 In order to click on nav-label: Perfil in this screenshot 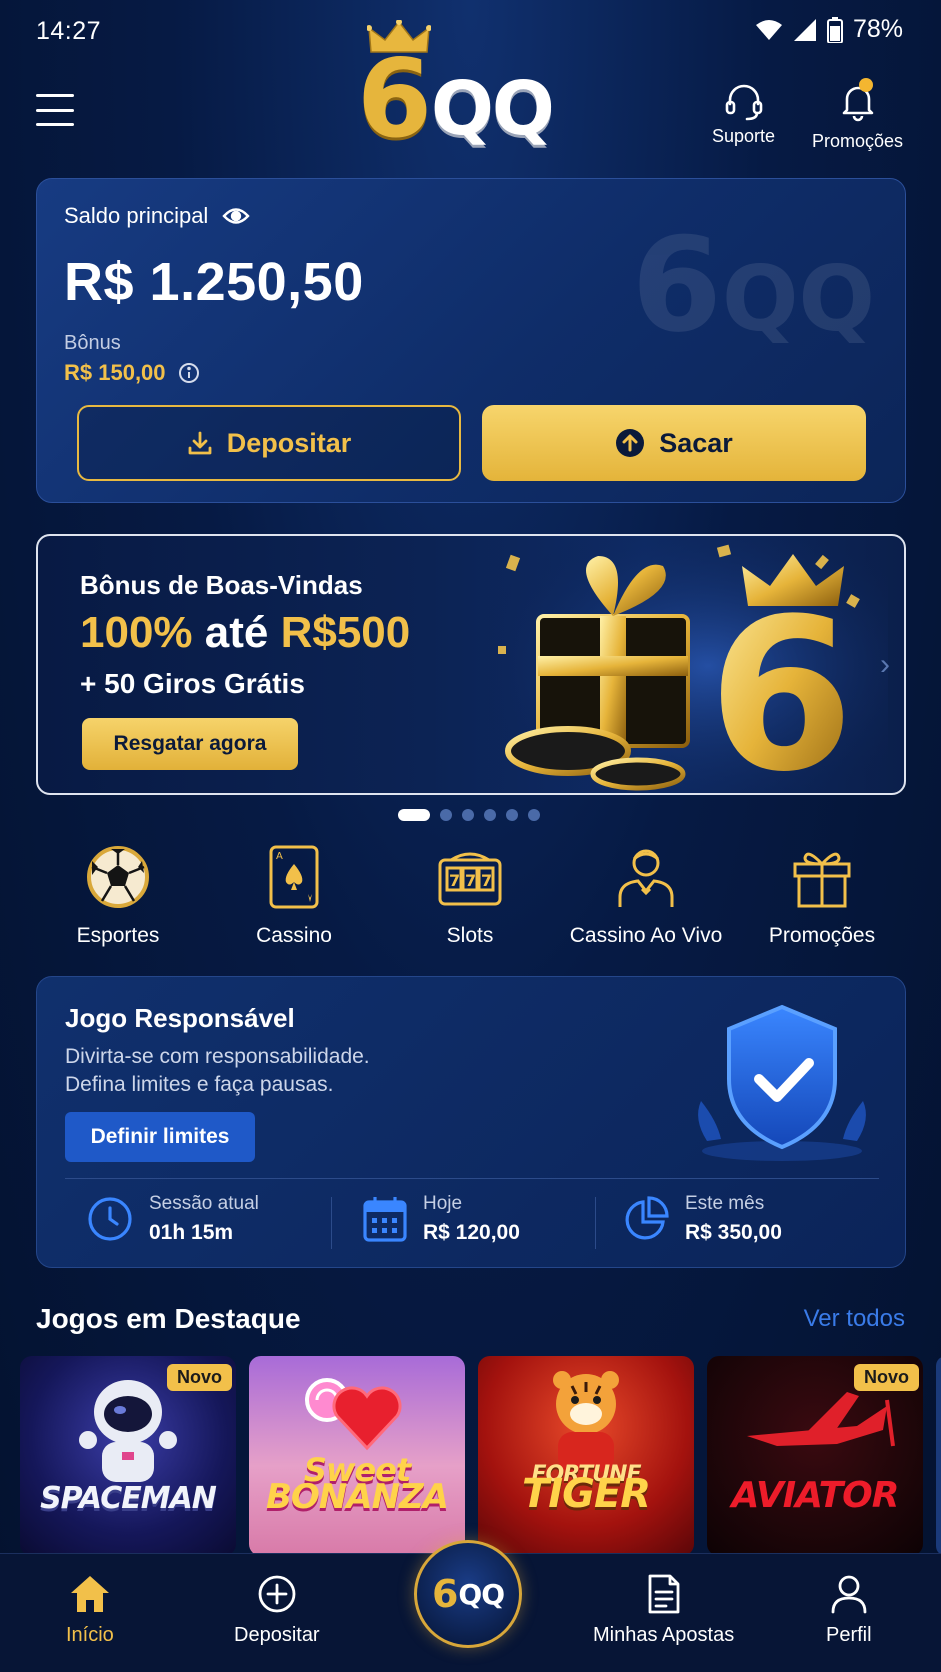, I will do `click(849, 1635)`.